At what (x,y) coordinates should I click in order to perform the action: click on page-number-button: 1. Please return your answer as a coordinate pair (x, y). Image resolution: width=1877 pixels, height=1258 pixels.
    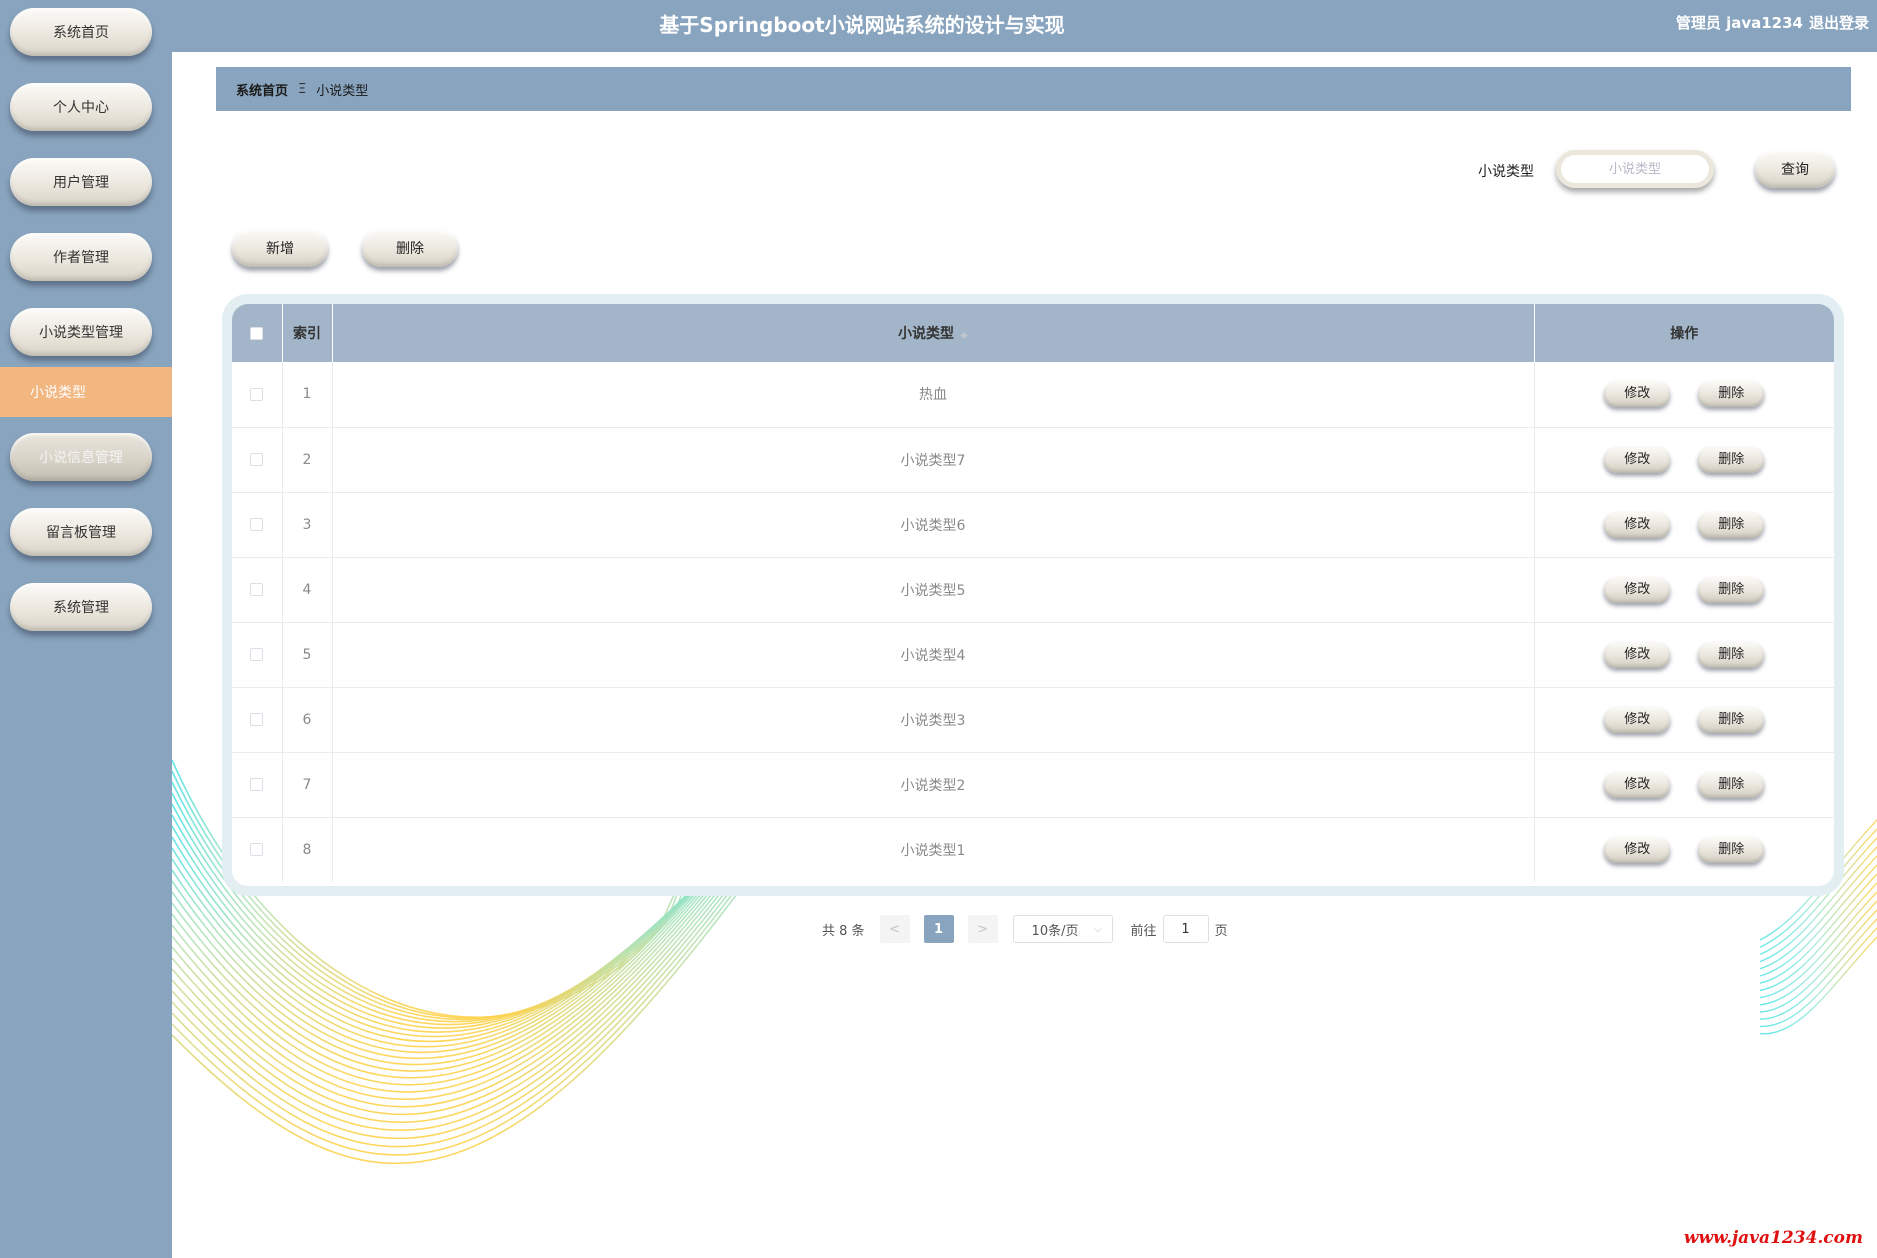
    Looking at the image, I should click on (938, 929).